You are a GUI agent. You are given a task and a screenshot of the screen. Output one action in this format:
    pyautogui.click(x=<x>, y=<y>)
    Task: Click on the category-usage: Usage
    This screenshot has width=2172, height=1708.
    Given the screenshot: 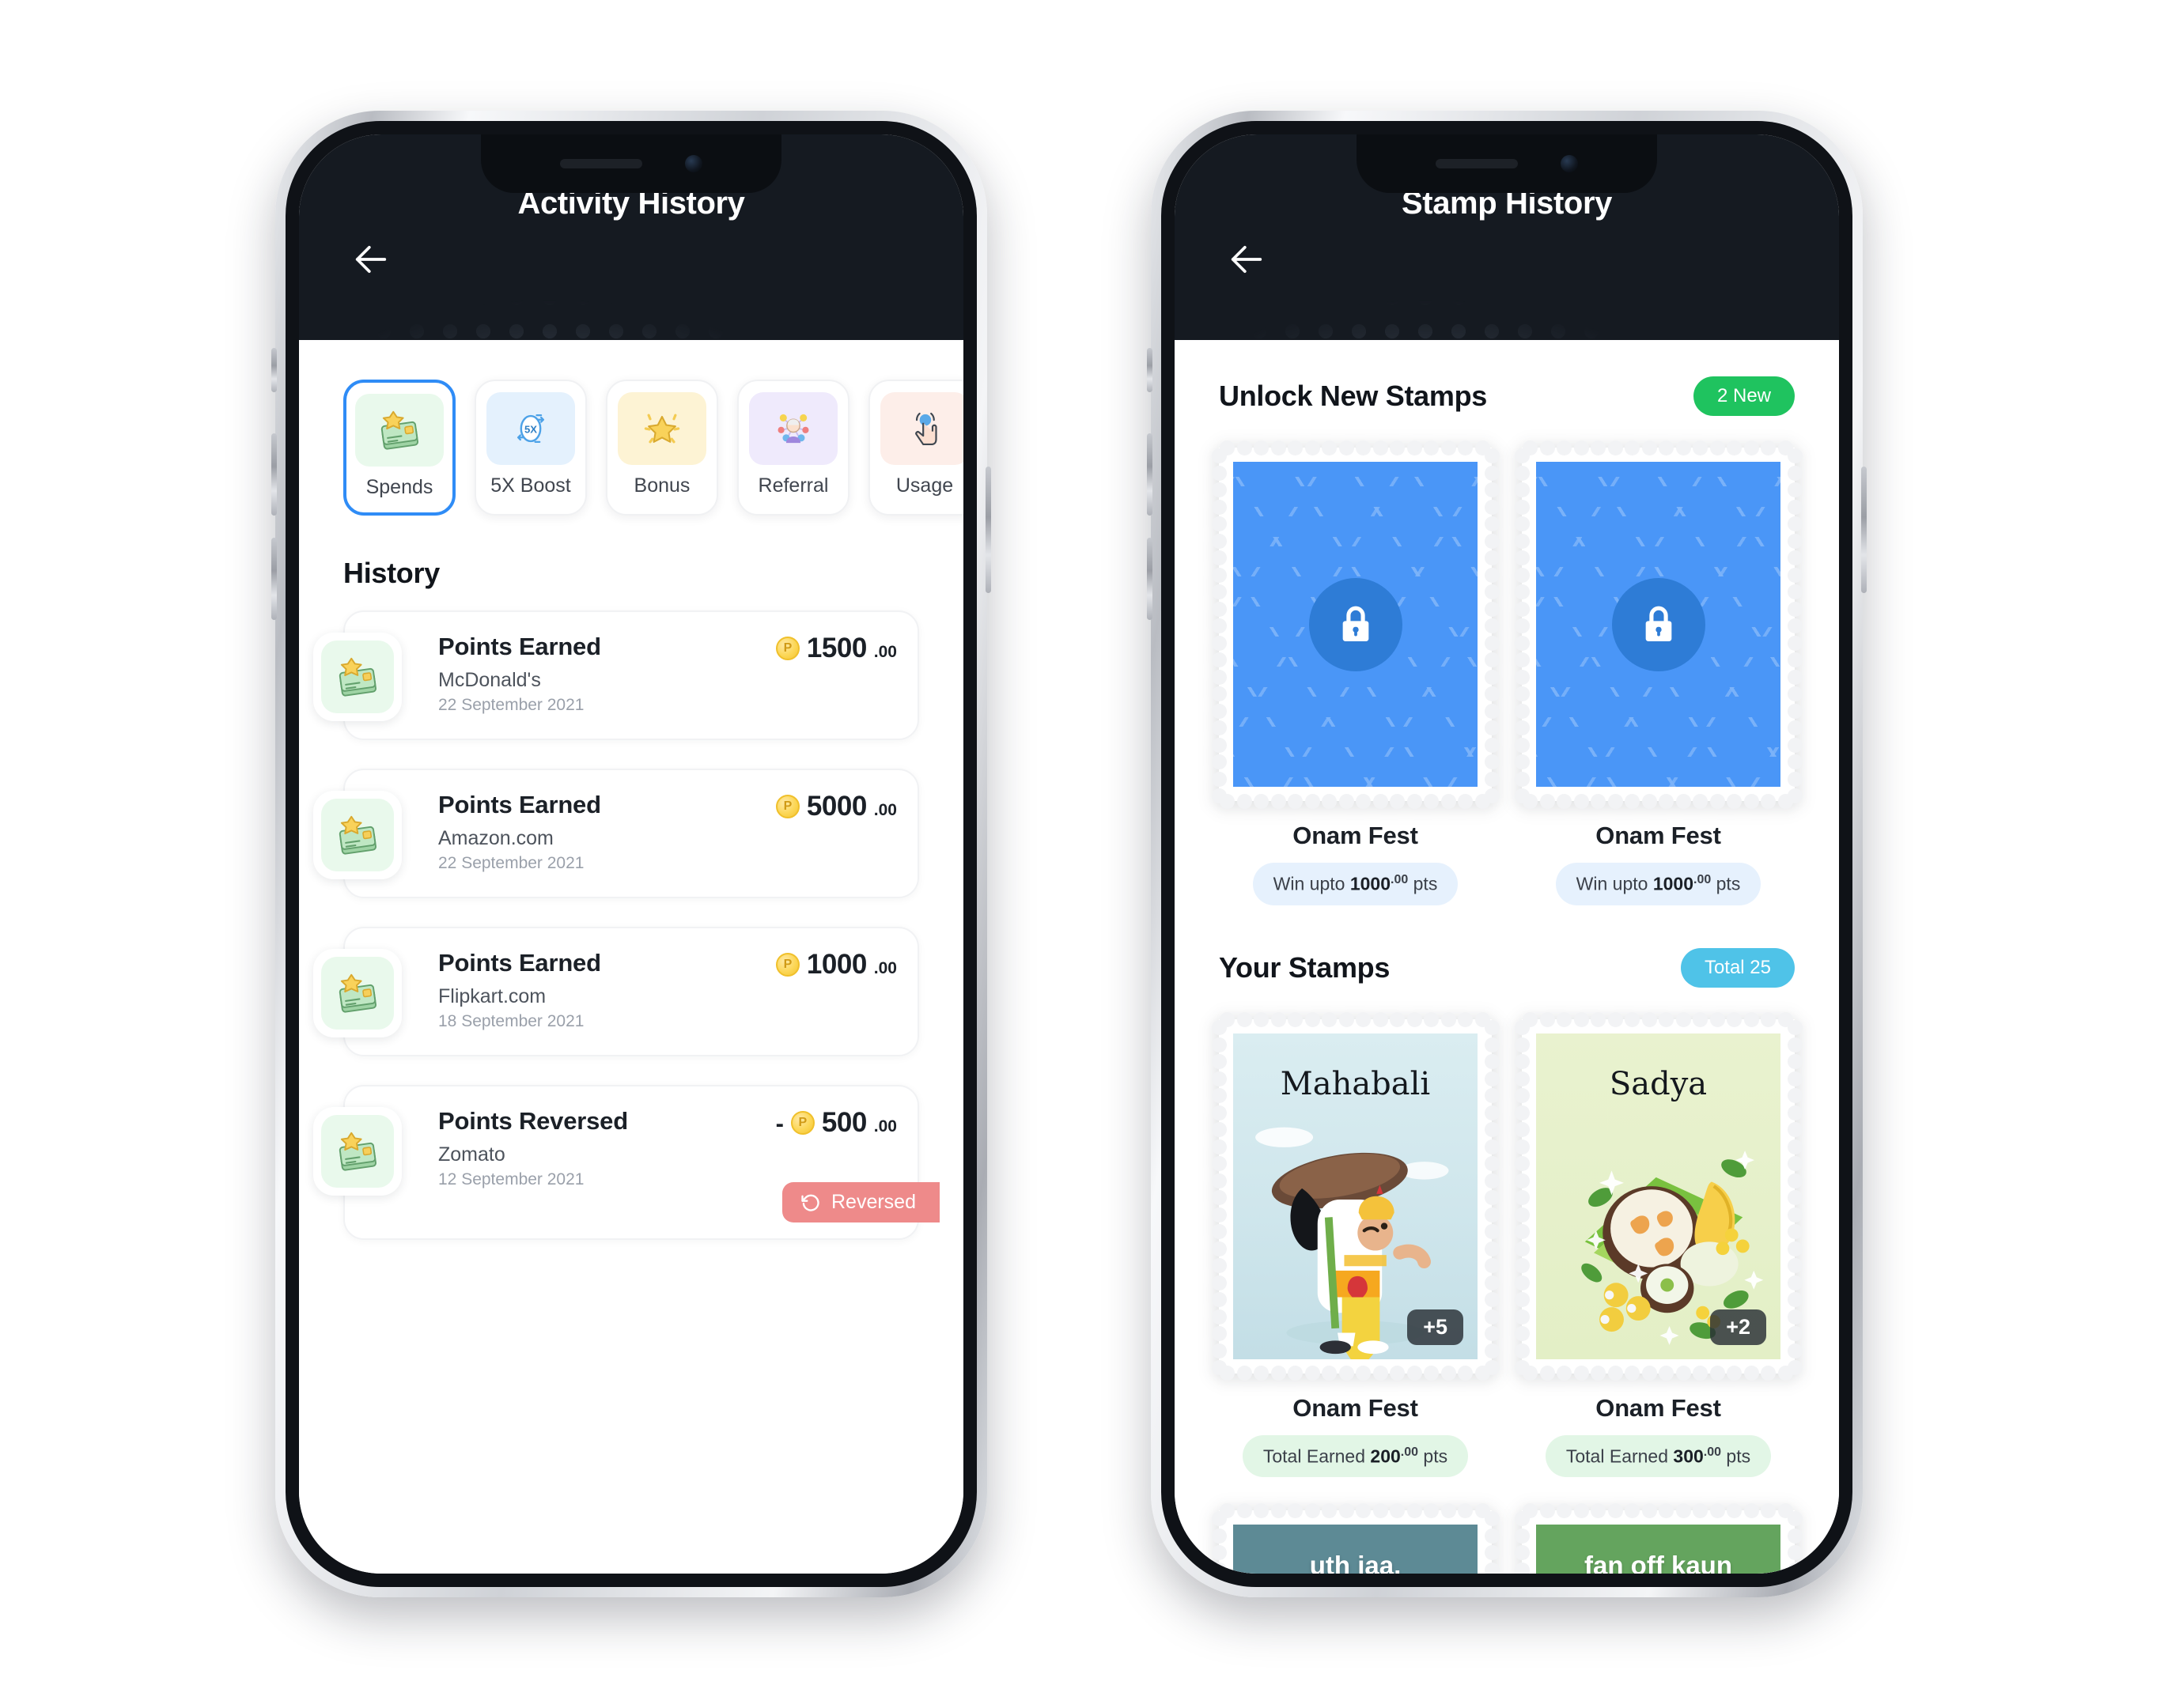 What is the action you would take?
    pyautogui.click(x=915, y=448)
    